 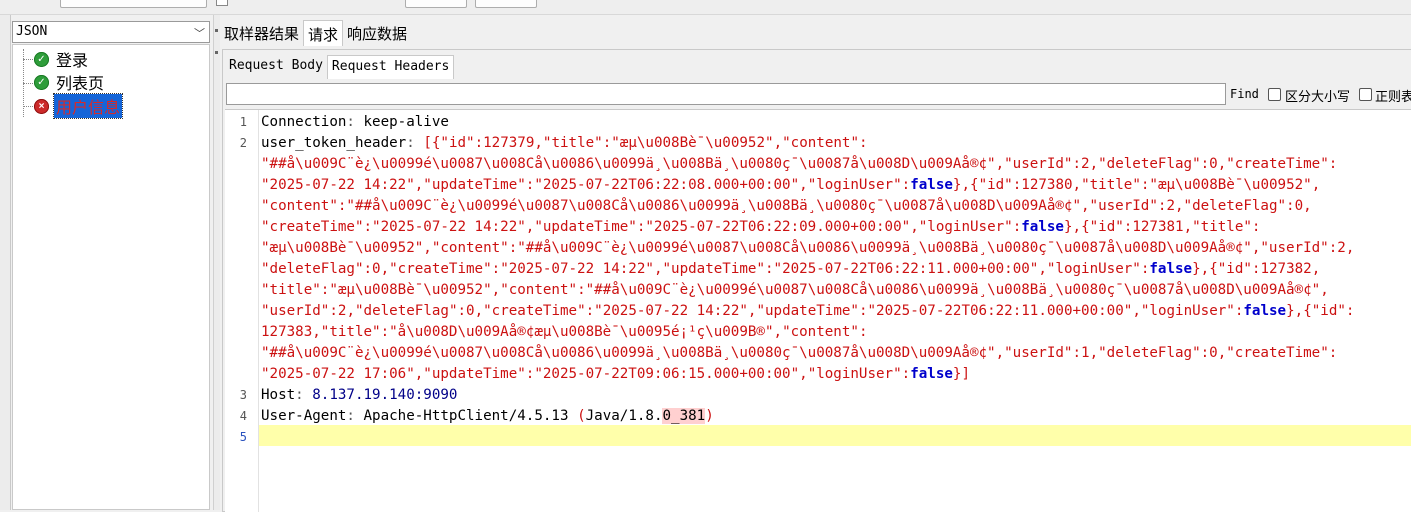 I want to click on error-shield-icon: ×, so click(x=41, y=106).